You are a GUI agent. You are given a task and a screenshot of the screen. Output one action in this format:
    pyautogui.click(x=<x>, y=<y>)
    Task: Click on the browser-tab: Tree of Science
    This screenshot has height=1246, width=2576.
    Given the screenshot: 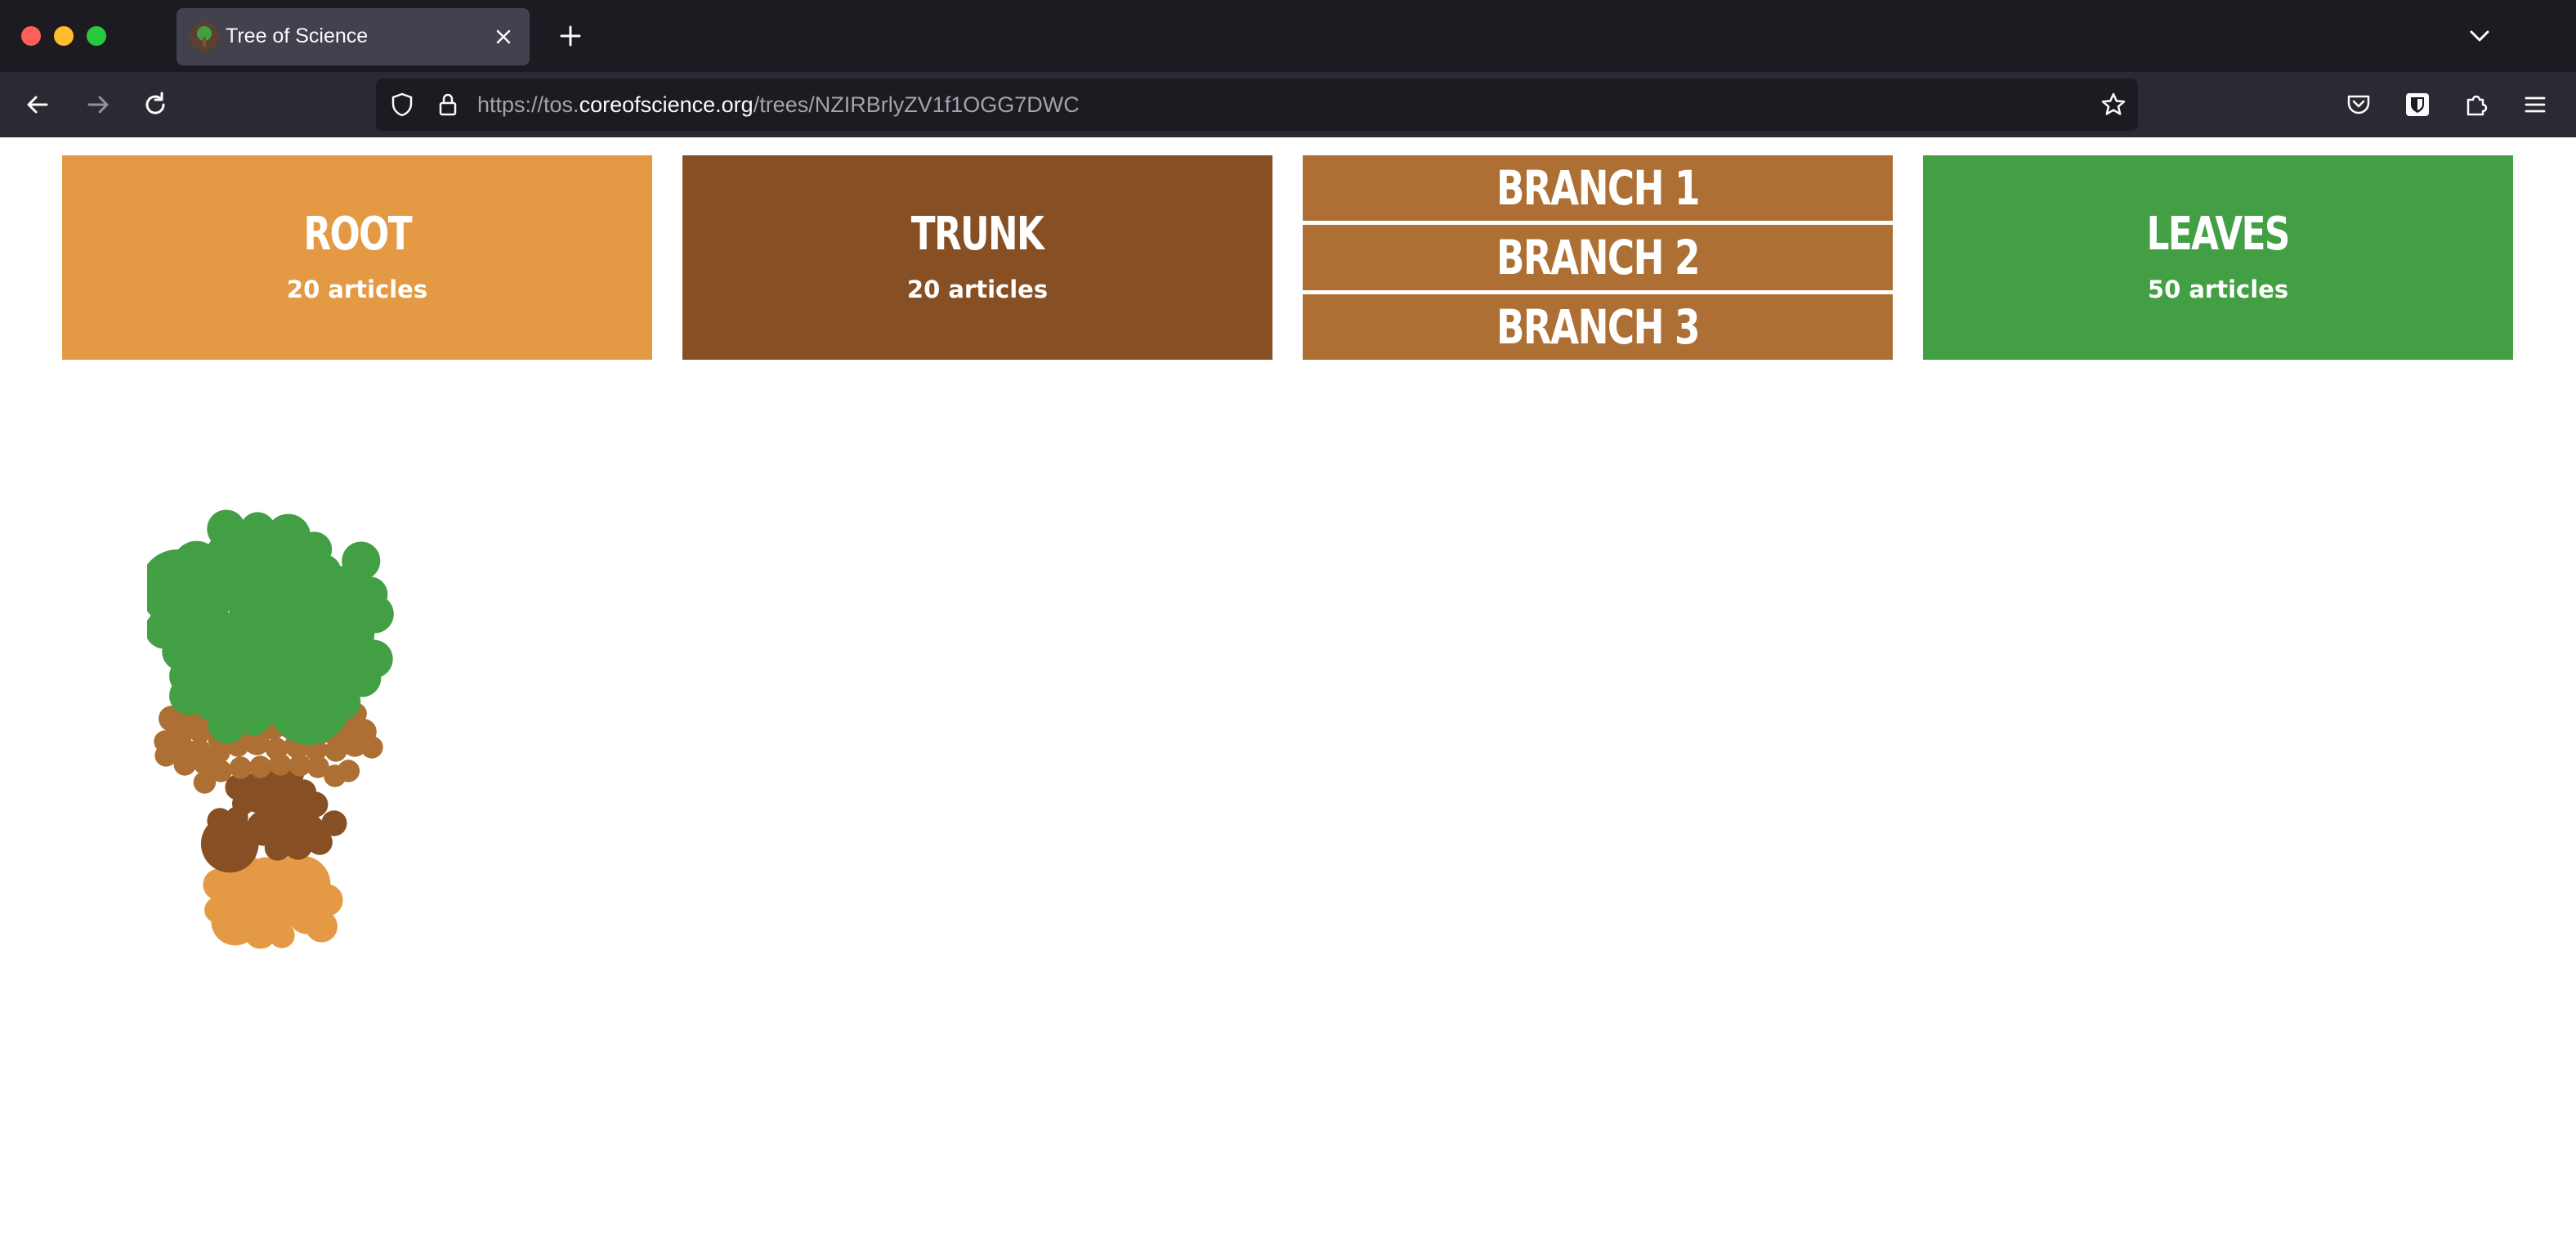 What is the action you would take?
    pyautogui.click(x=353, y=36)
    